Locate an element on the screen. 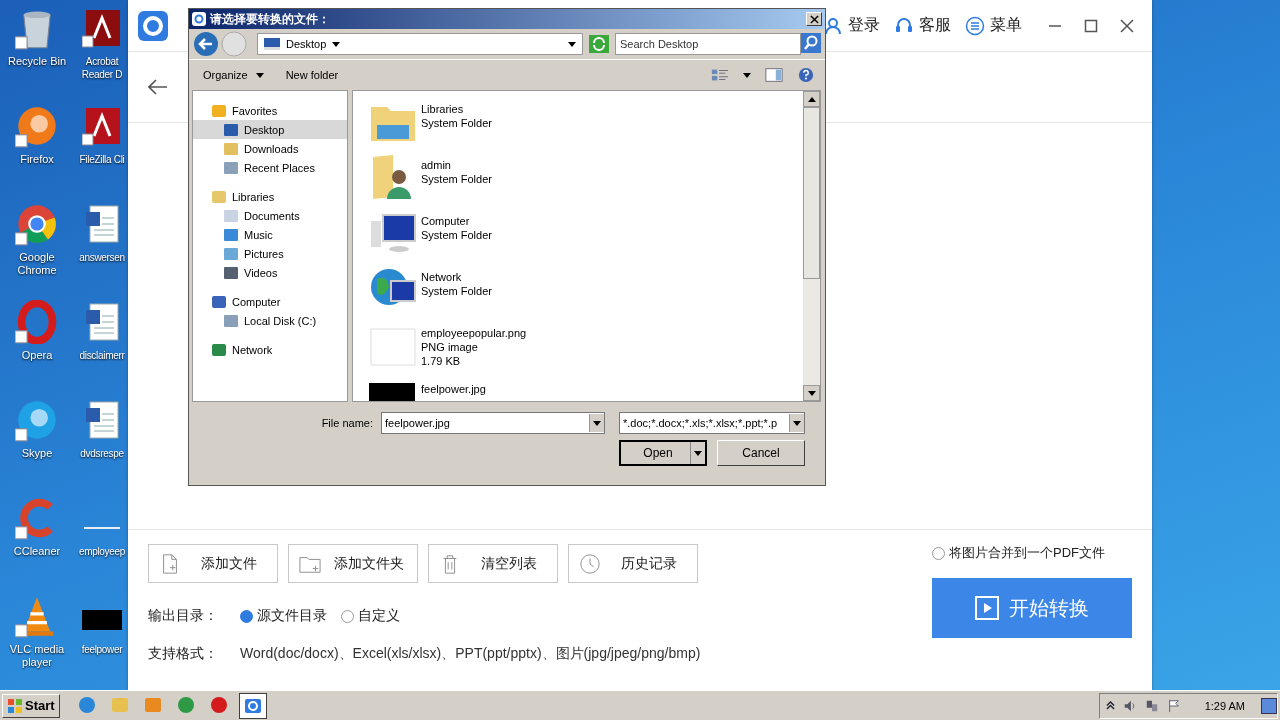 Image resolution: width=1280 pixels, height=720 pixels. nav-item: Documents is located at coordinates (270, 215).